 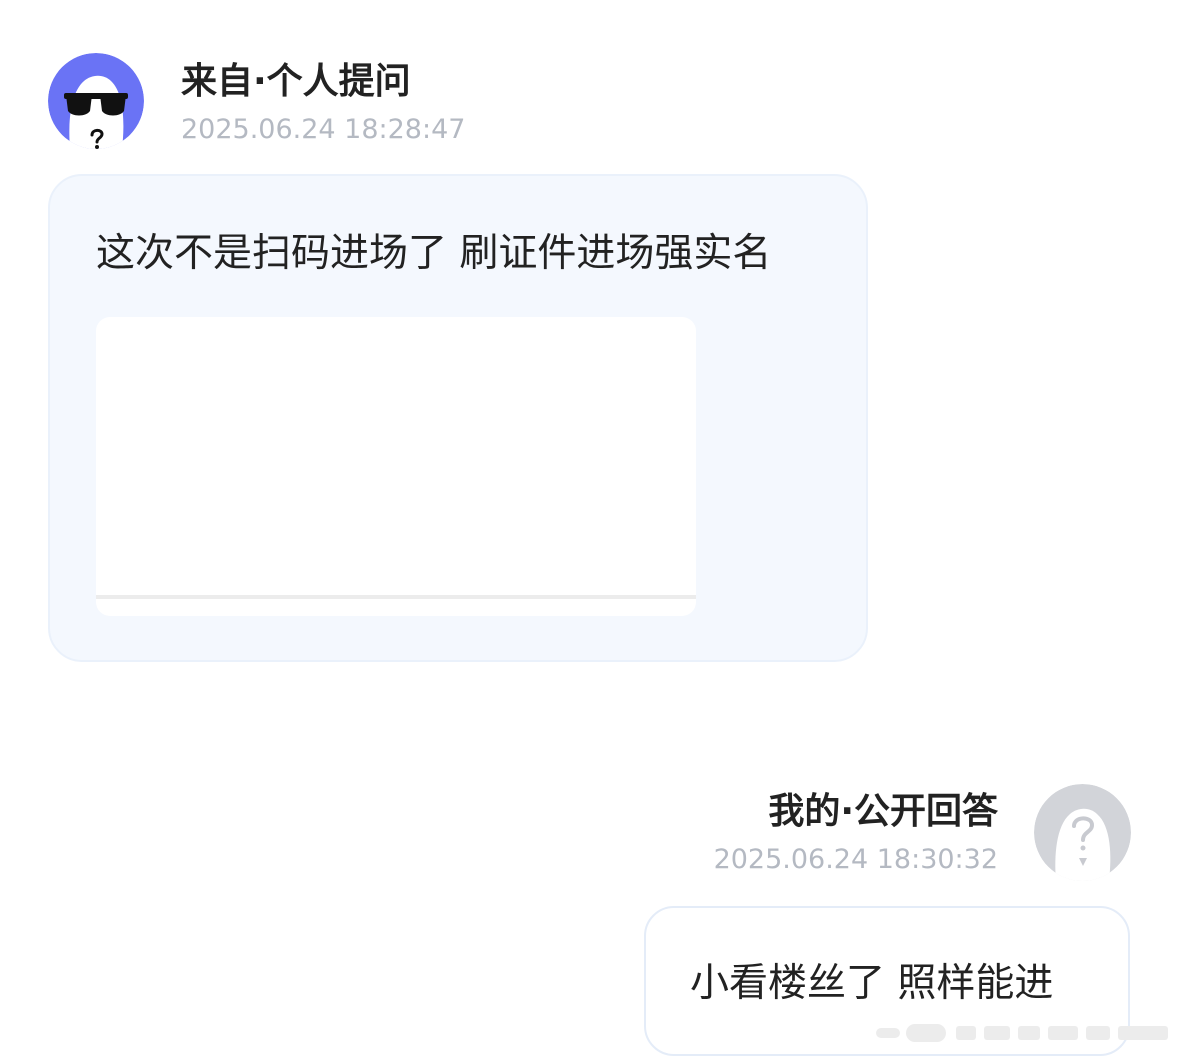 What do you see at coordinates (396, 597) in the screenshot?
I see `attachment-divider` at bounding box center [396, 597].